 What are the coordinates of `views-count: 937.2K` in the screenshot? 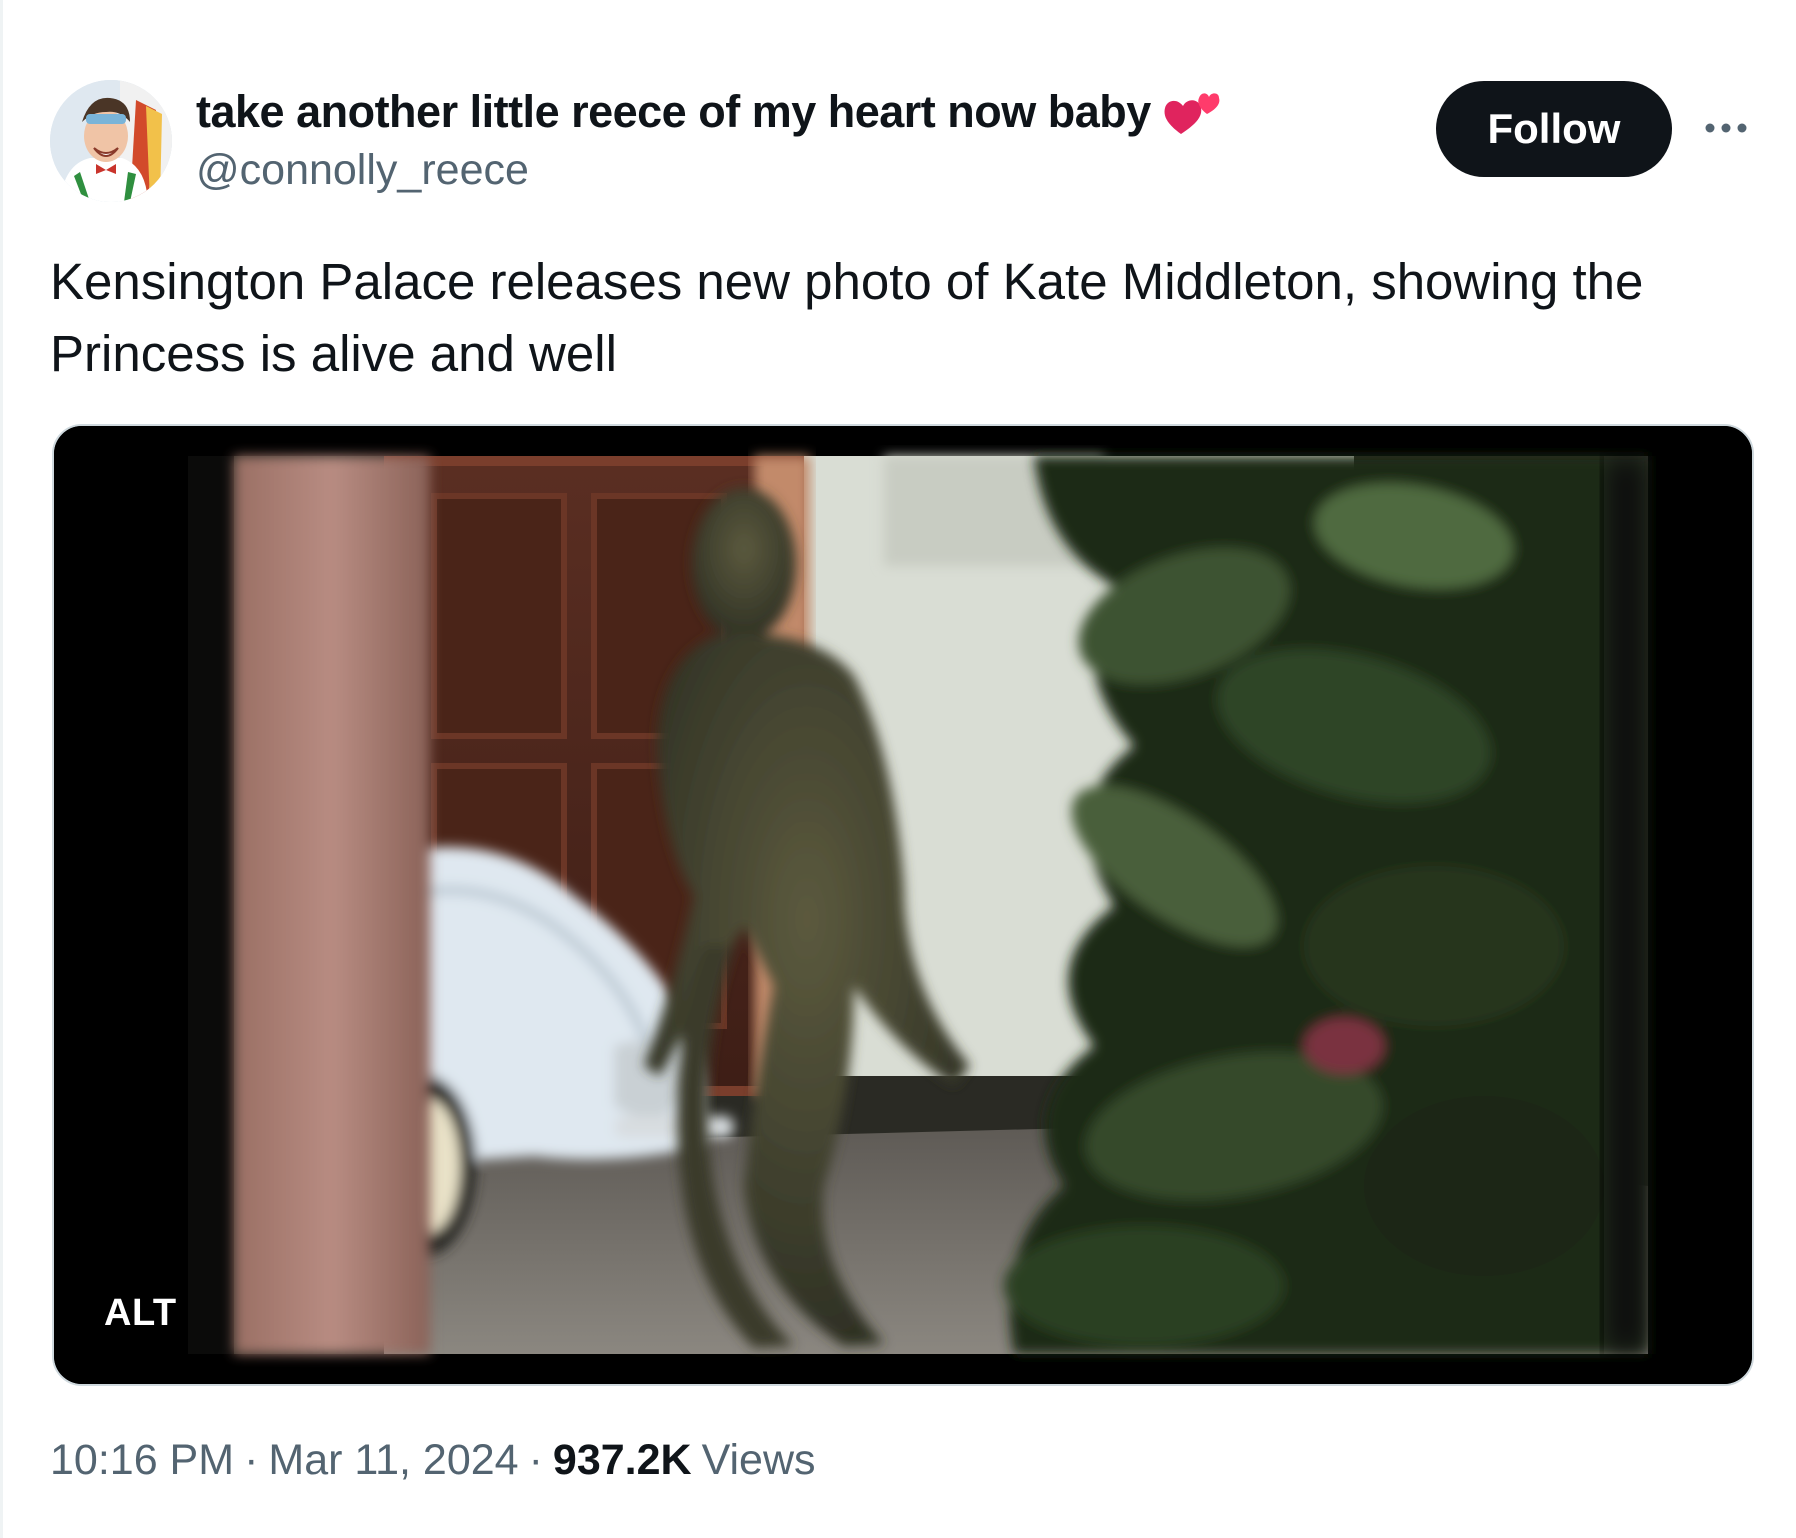 It's located at (622, 1460).